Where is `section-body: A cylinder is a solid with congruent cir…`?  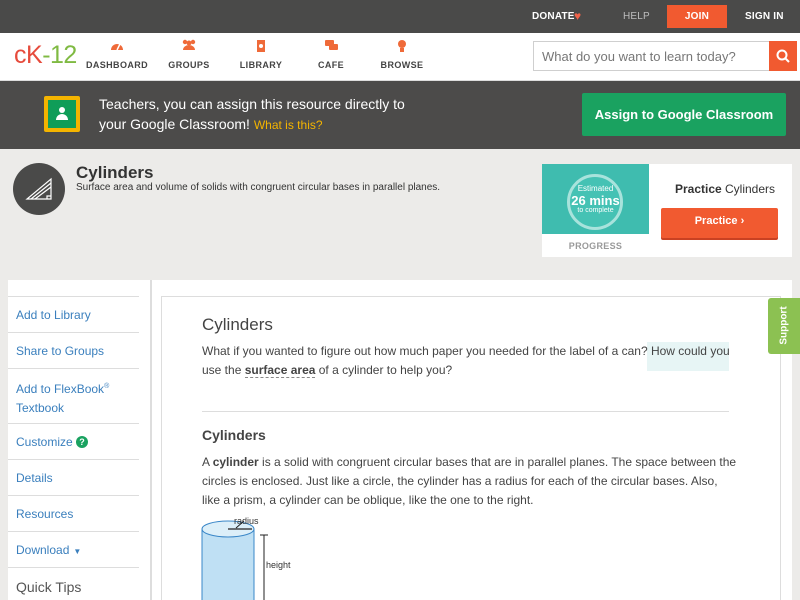 section-body: A cylinder is a solid with congruent cir… is located at coordinates (469, 481).